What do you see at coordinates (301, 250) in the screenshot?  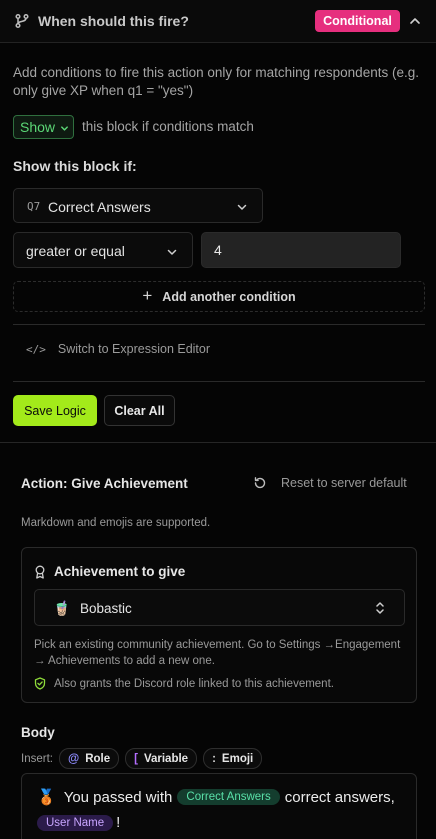 I see `condition-value-input` at bounding box center [301, 250].